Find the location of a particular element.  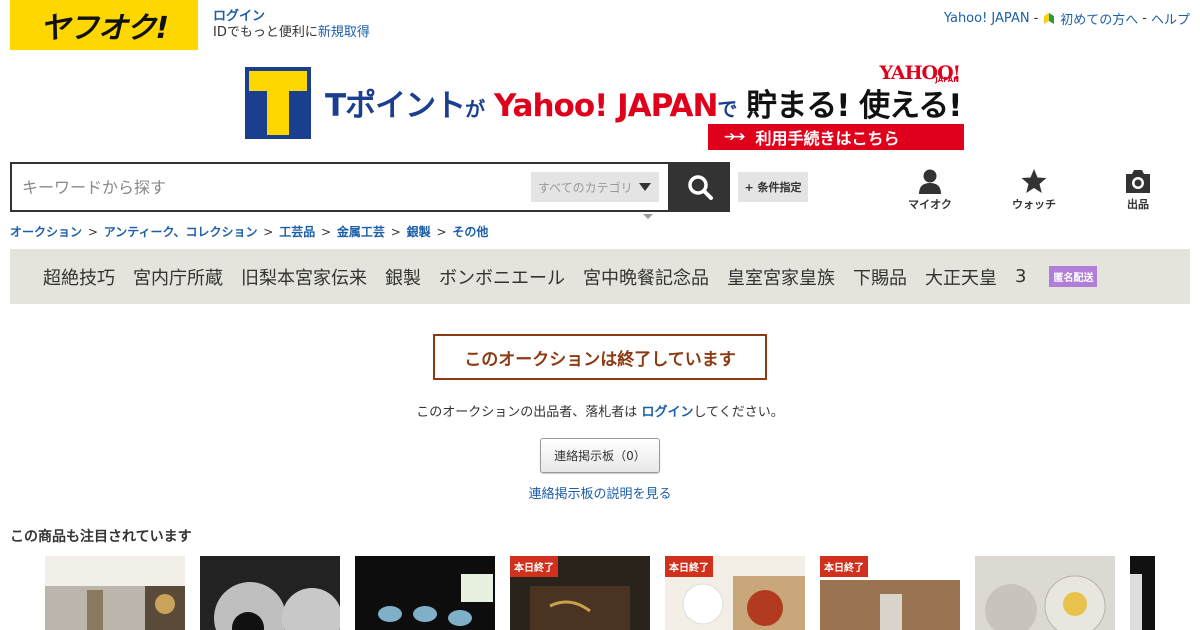

tag-item: 大正天皇 is located at coordinates (961, 277).